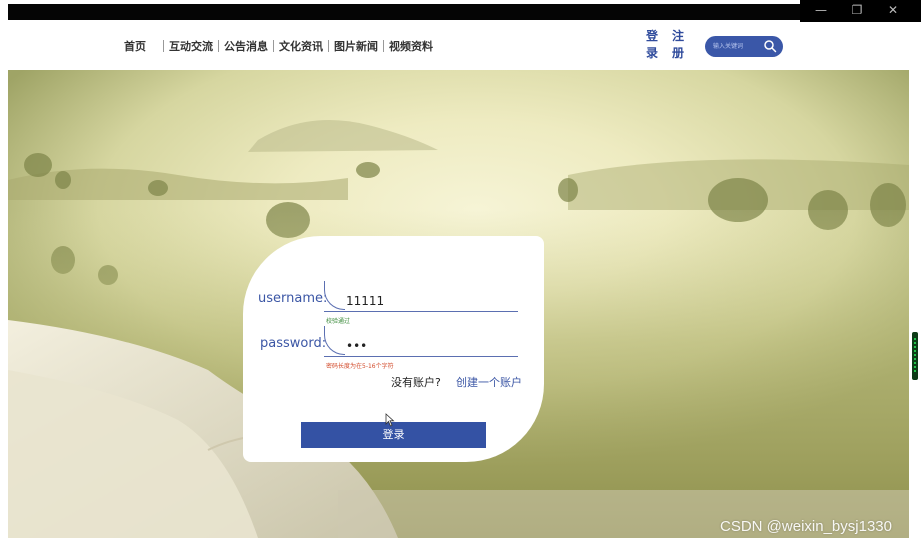  I want to click on register-link-top: 注, so click(677, 36).